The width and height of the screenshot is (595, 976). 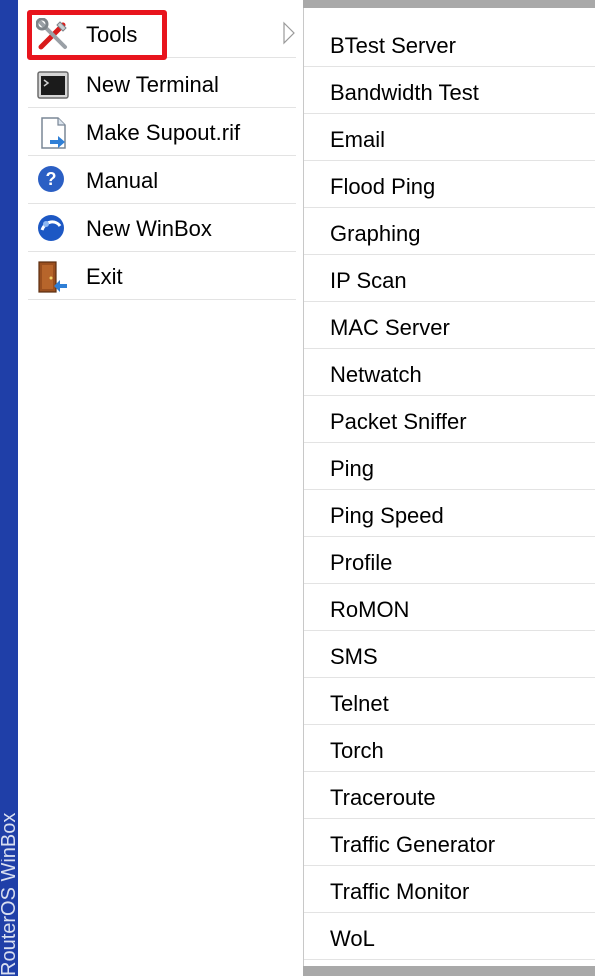 What do you see at coordinates (449, 748) in the screenshot?
I see `submenu-item: Torch` at bounding box center [449, 748].